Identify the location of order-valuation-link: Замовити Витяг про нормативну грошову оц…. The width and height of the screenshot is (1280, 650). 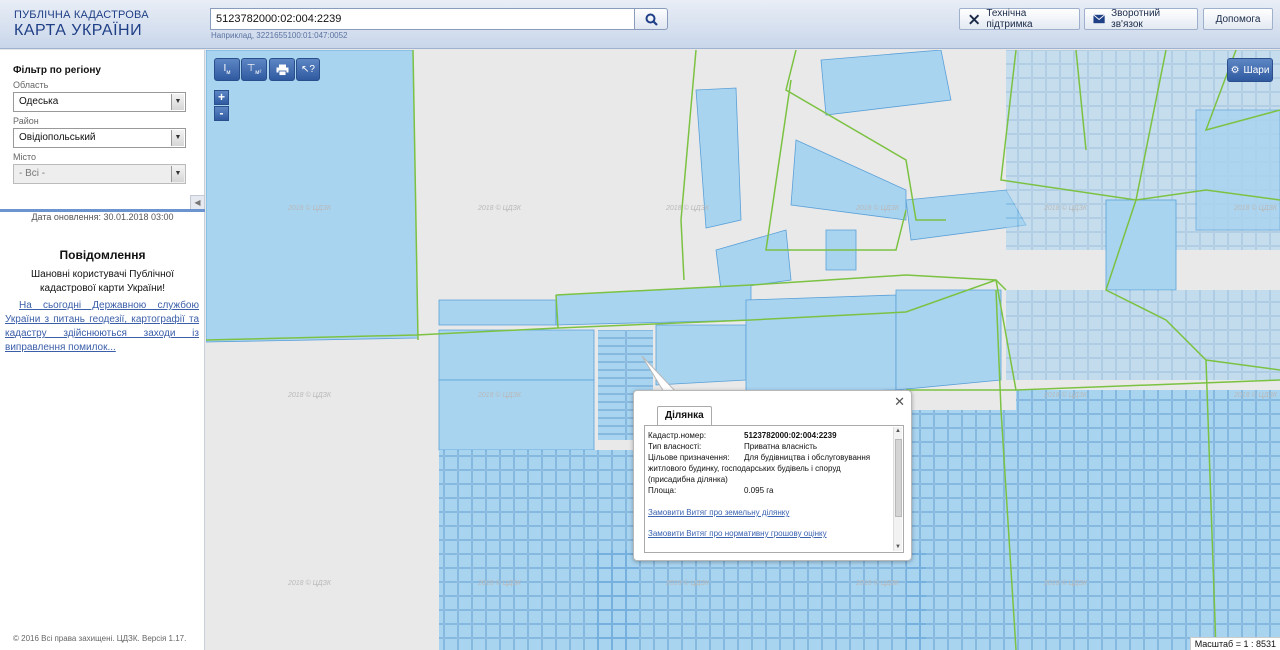
(737, 533).